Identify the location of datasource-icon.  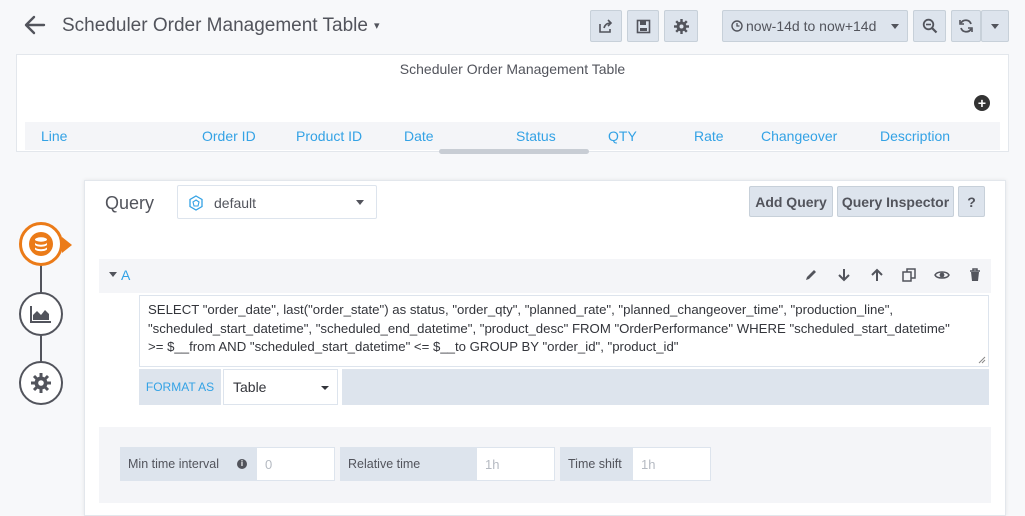
(196, 203).